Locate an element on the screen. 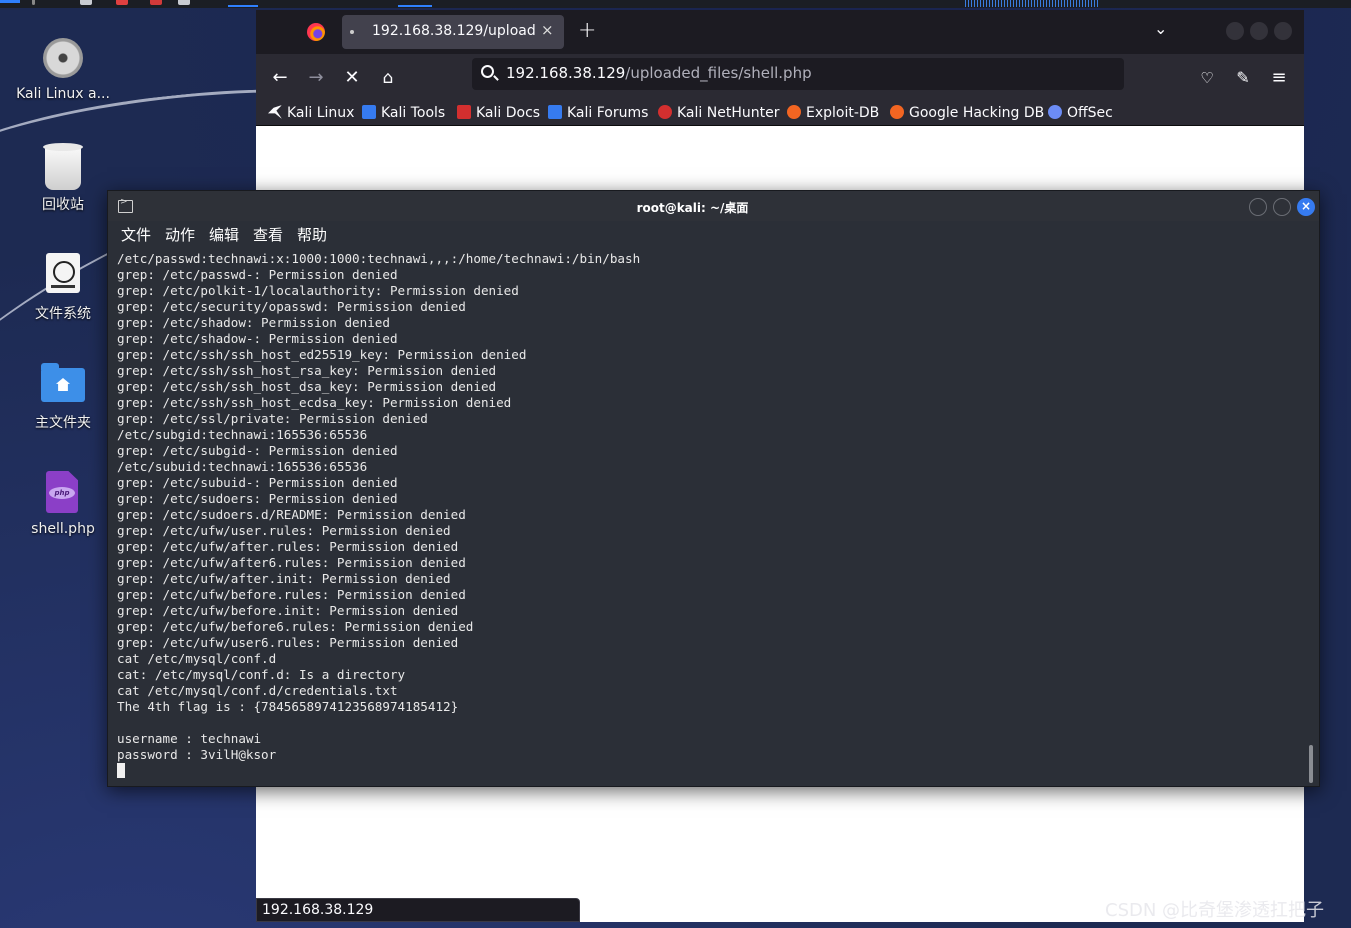  offsec-icon is located at coordinates (1055, 112).